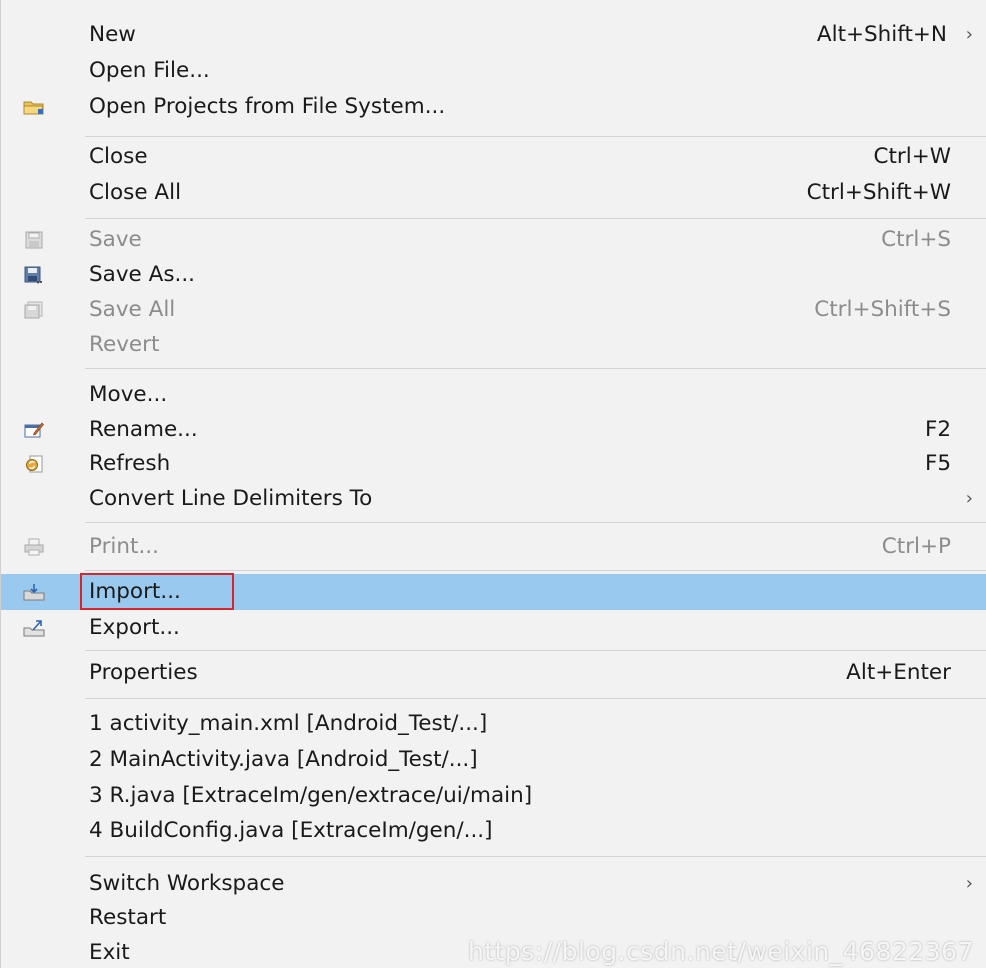  Describe the element at coordinates (916, 546) in the screenshot. I see `shortcut-text: Ctrl+P` at that location.